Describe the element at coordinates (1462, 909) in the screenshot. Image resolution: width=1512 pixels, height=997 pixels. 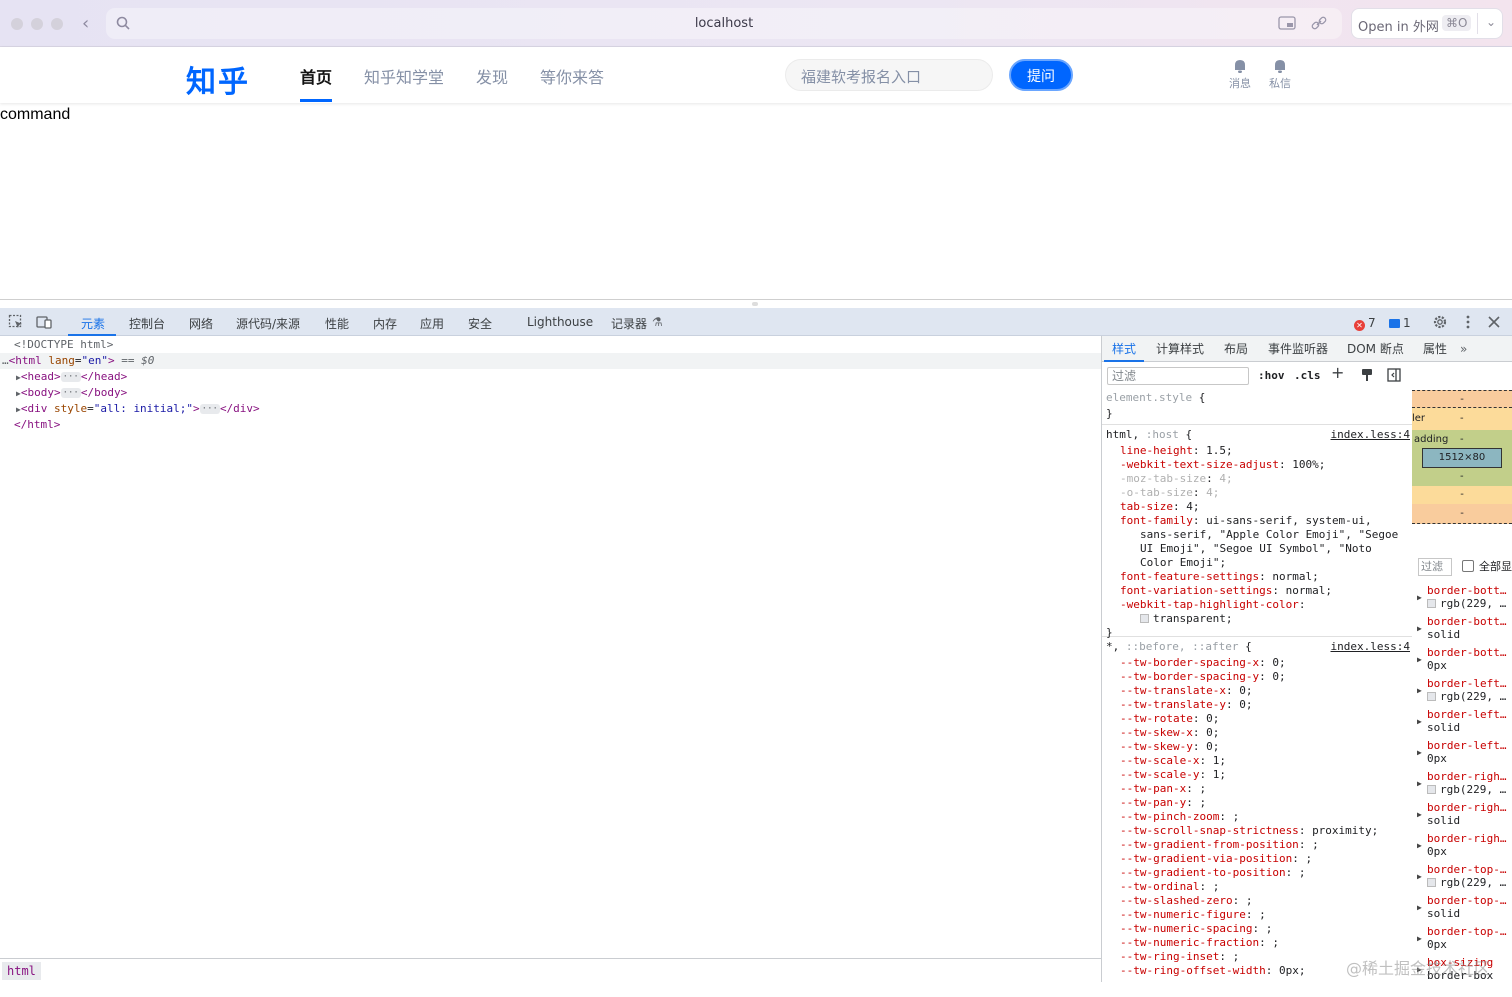
I see `computed-property: ▶ border-top-… solid` at that location.